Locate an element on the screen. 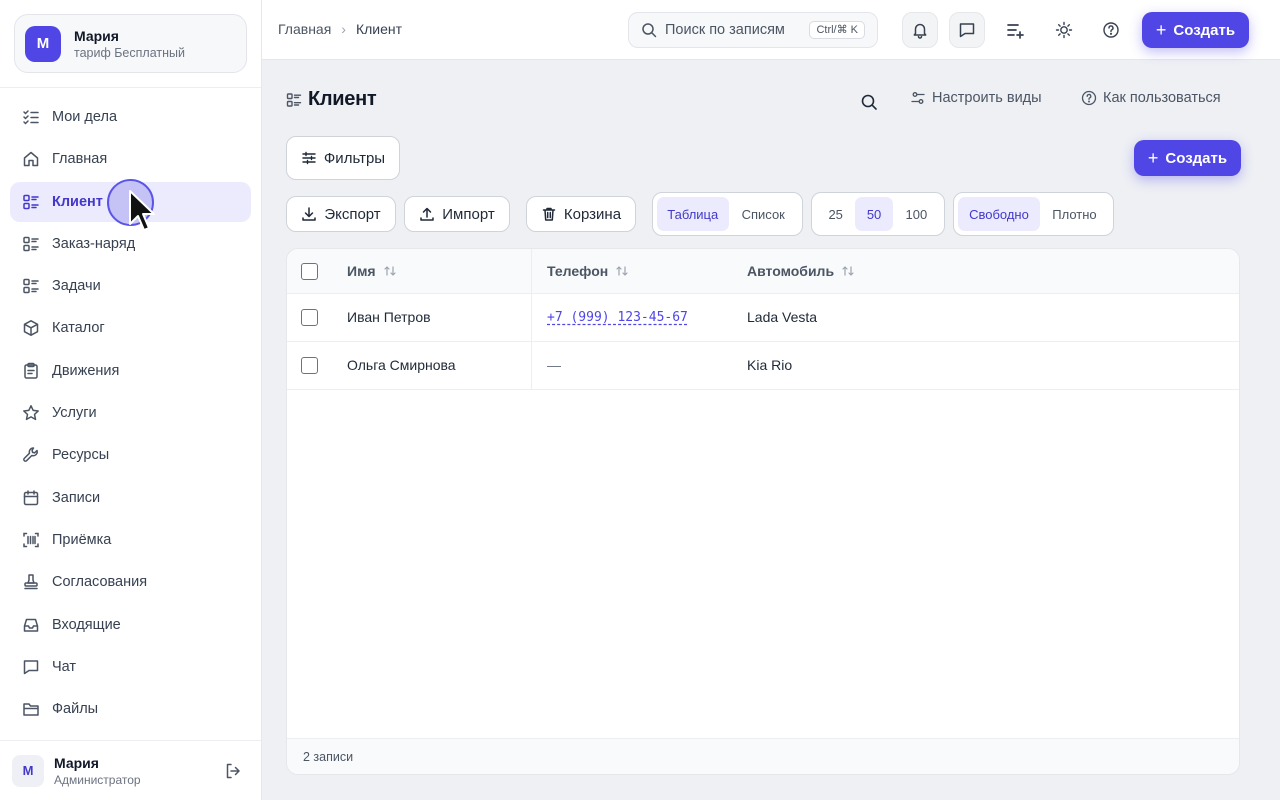 Image resolution: width=1280 pixels, height=800 pixels. export-button: Экспорт is located at coordinates (341, 214).